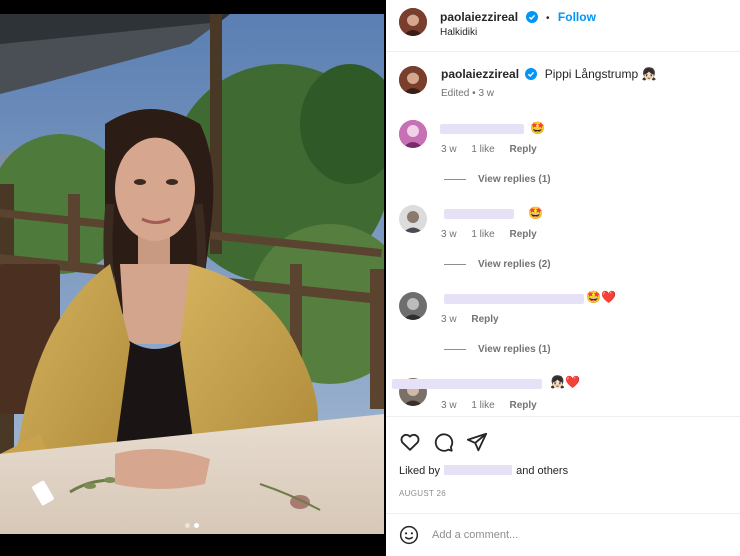 This screenshot has height=556, width=740. What do you see at coordinates (563, 243) in the screenshot?
I see `comment-item: 🤩 3 w 1 like Reply View replies (2)` at bounding box center [563, 243].